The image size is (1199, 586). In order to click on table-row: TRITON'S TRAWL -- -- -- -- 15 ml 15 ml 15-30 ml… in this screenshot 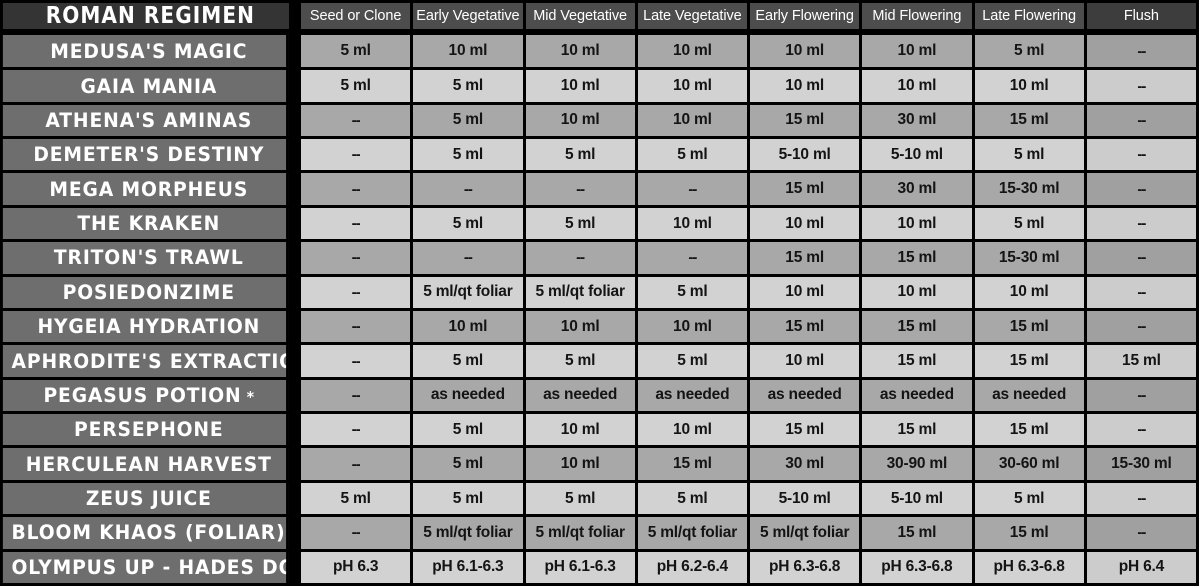, I will do `click(599, 259)`.